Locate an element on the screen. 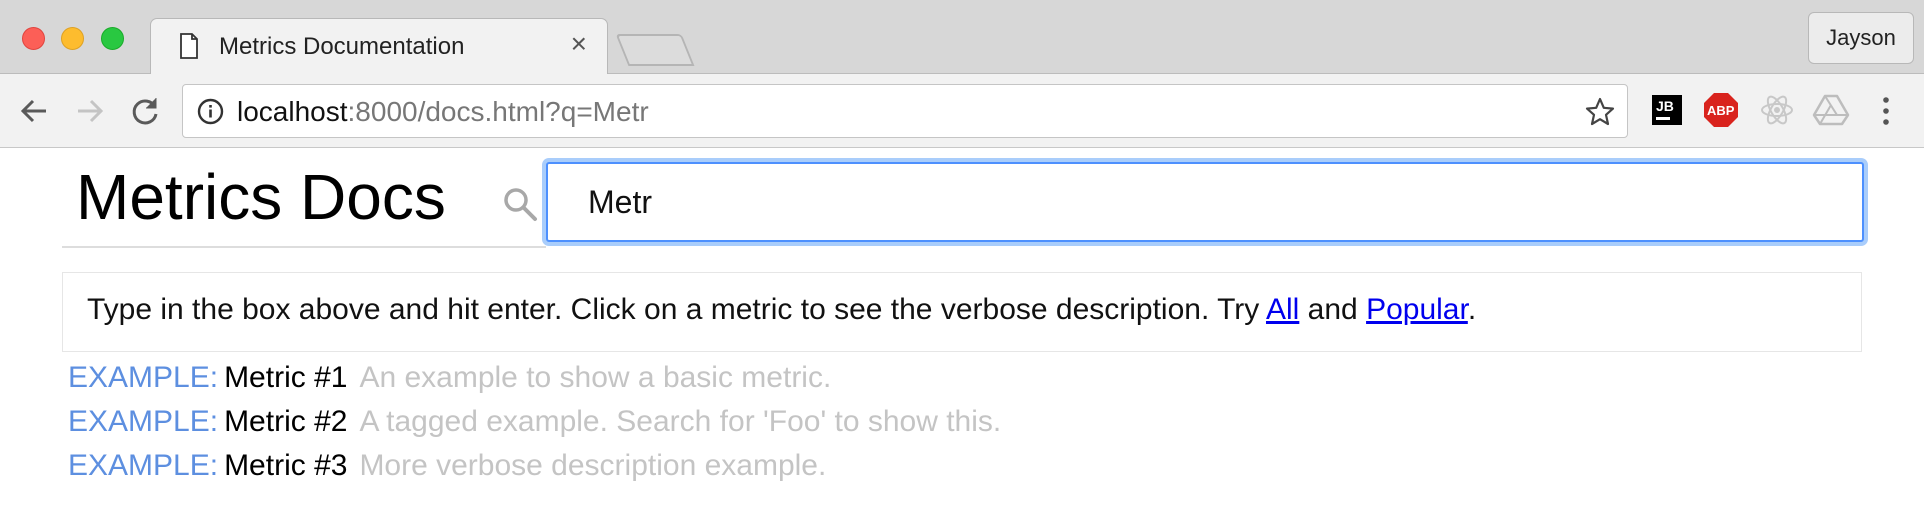  result-description: An example to show a basic metric. is located at coordinates (595, 377).